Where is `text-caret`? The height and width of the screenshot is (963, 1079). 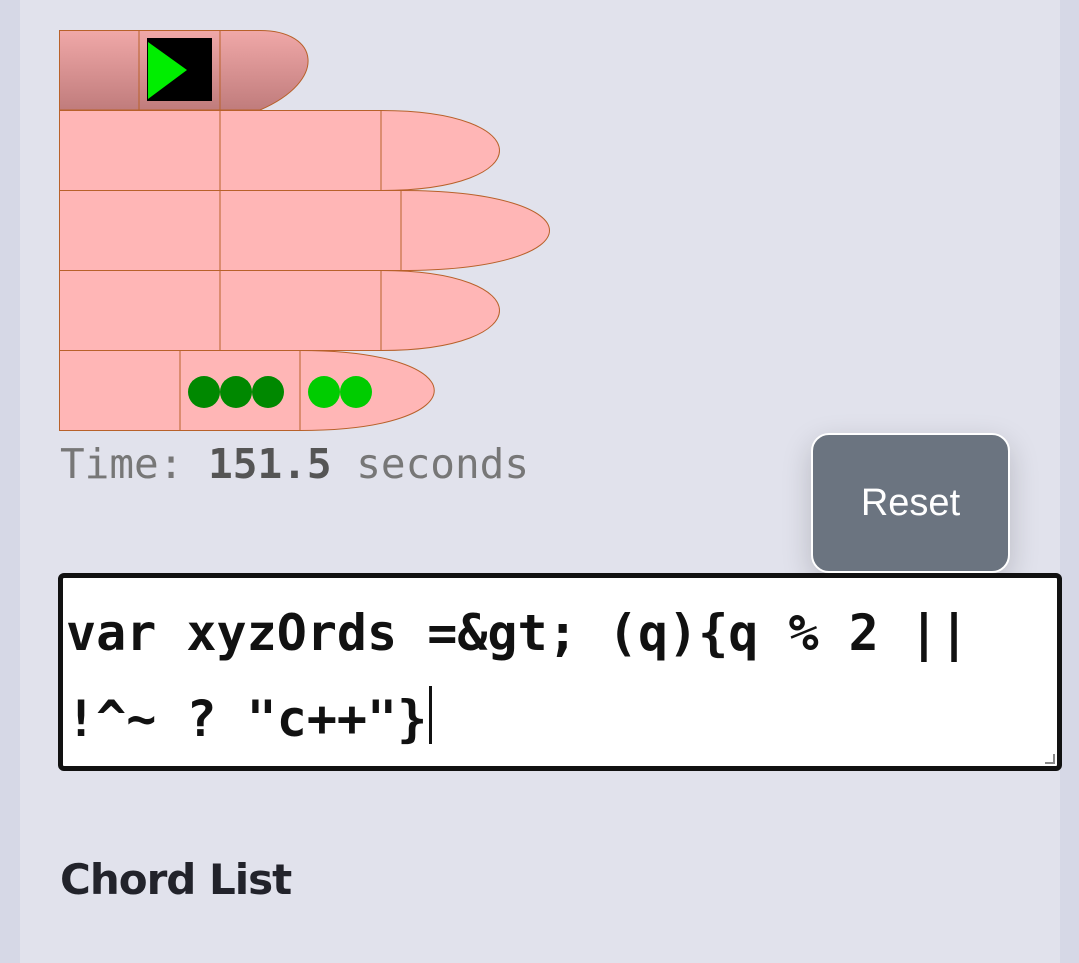 text-caret is located at coordinates (431, 715).